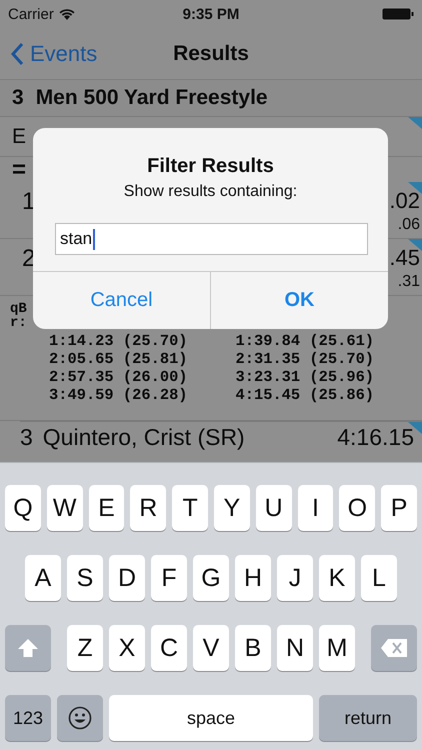  Describe the element at coordinates (337, 648) in the screenshot. I see `key: M` at that location.